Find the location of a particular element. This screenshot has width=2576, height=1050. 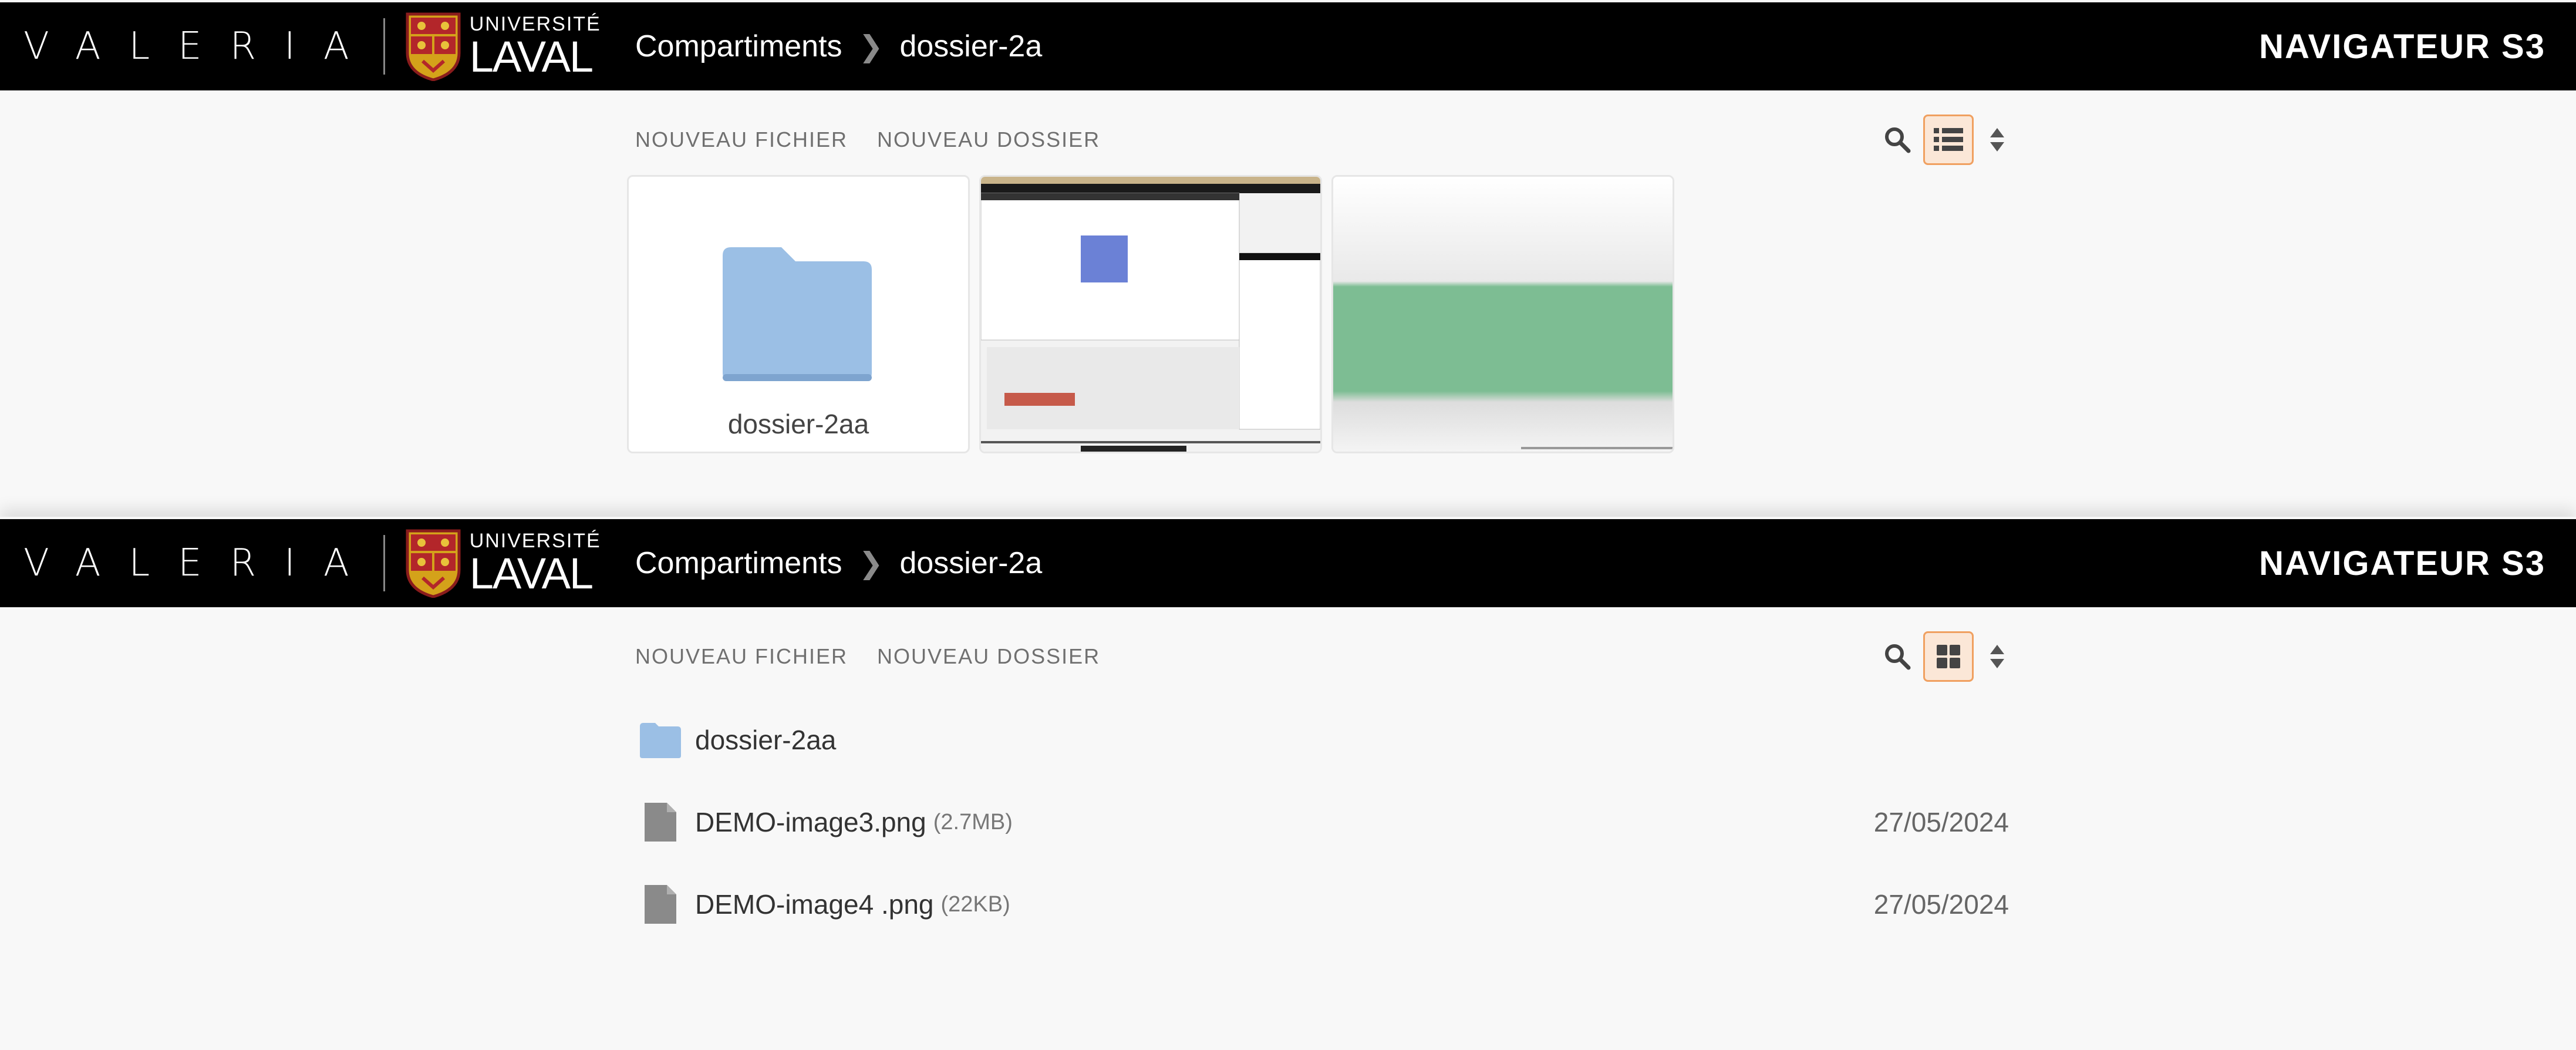

grid-tile-image-screenshot is located at coordinates (1150, 314).